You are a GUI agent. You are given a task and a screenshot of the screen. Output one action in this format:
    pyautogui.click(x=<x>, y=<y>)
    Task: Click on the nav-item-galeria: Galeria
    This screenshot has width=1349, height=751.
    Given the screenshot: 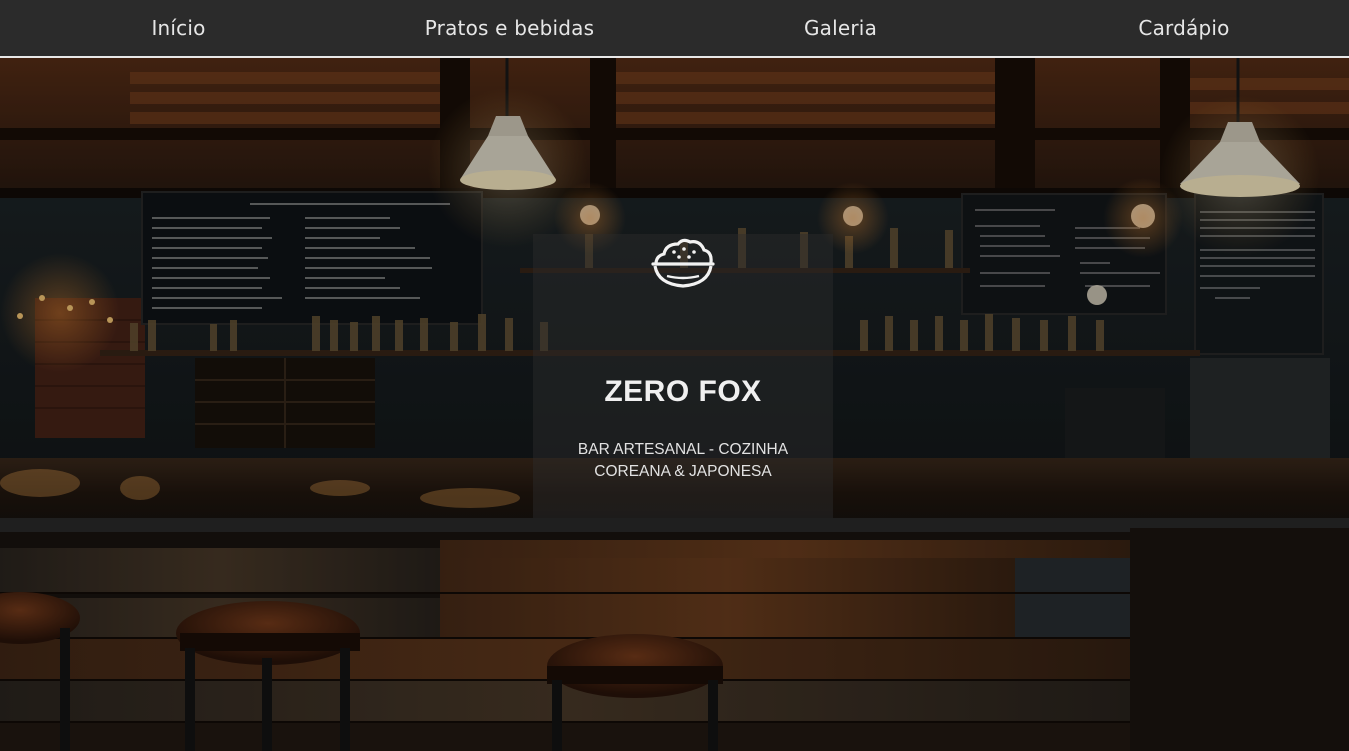 What is the action you would take?
    pyautogui.click(x=840, y=28)
    